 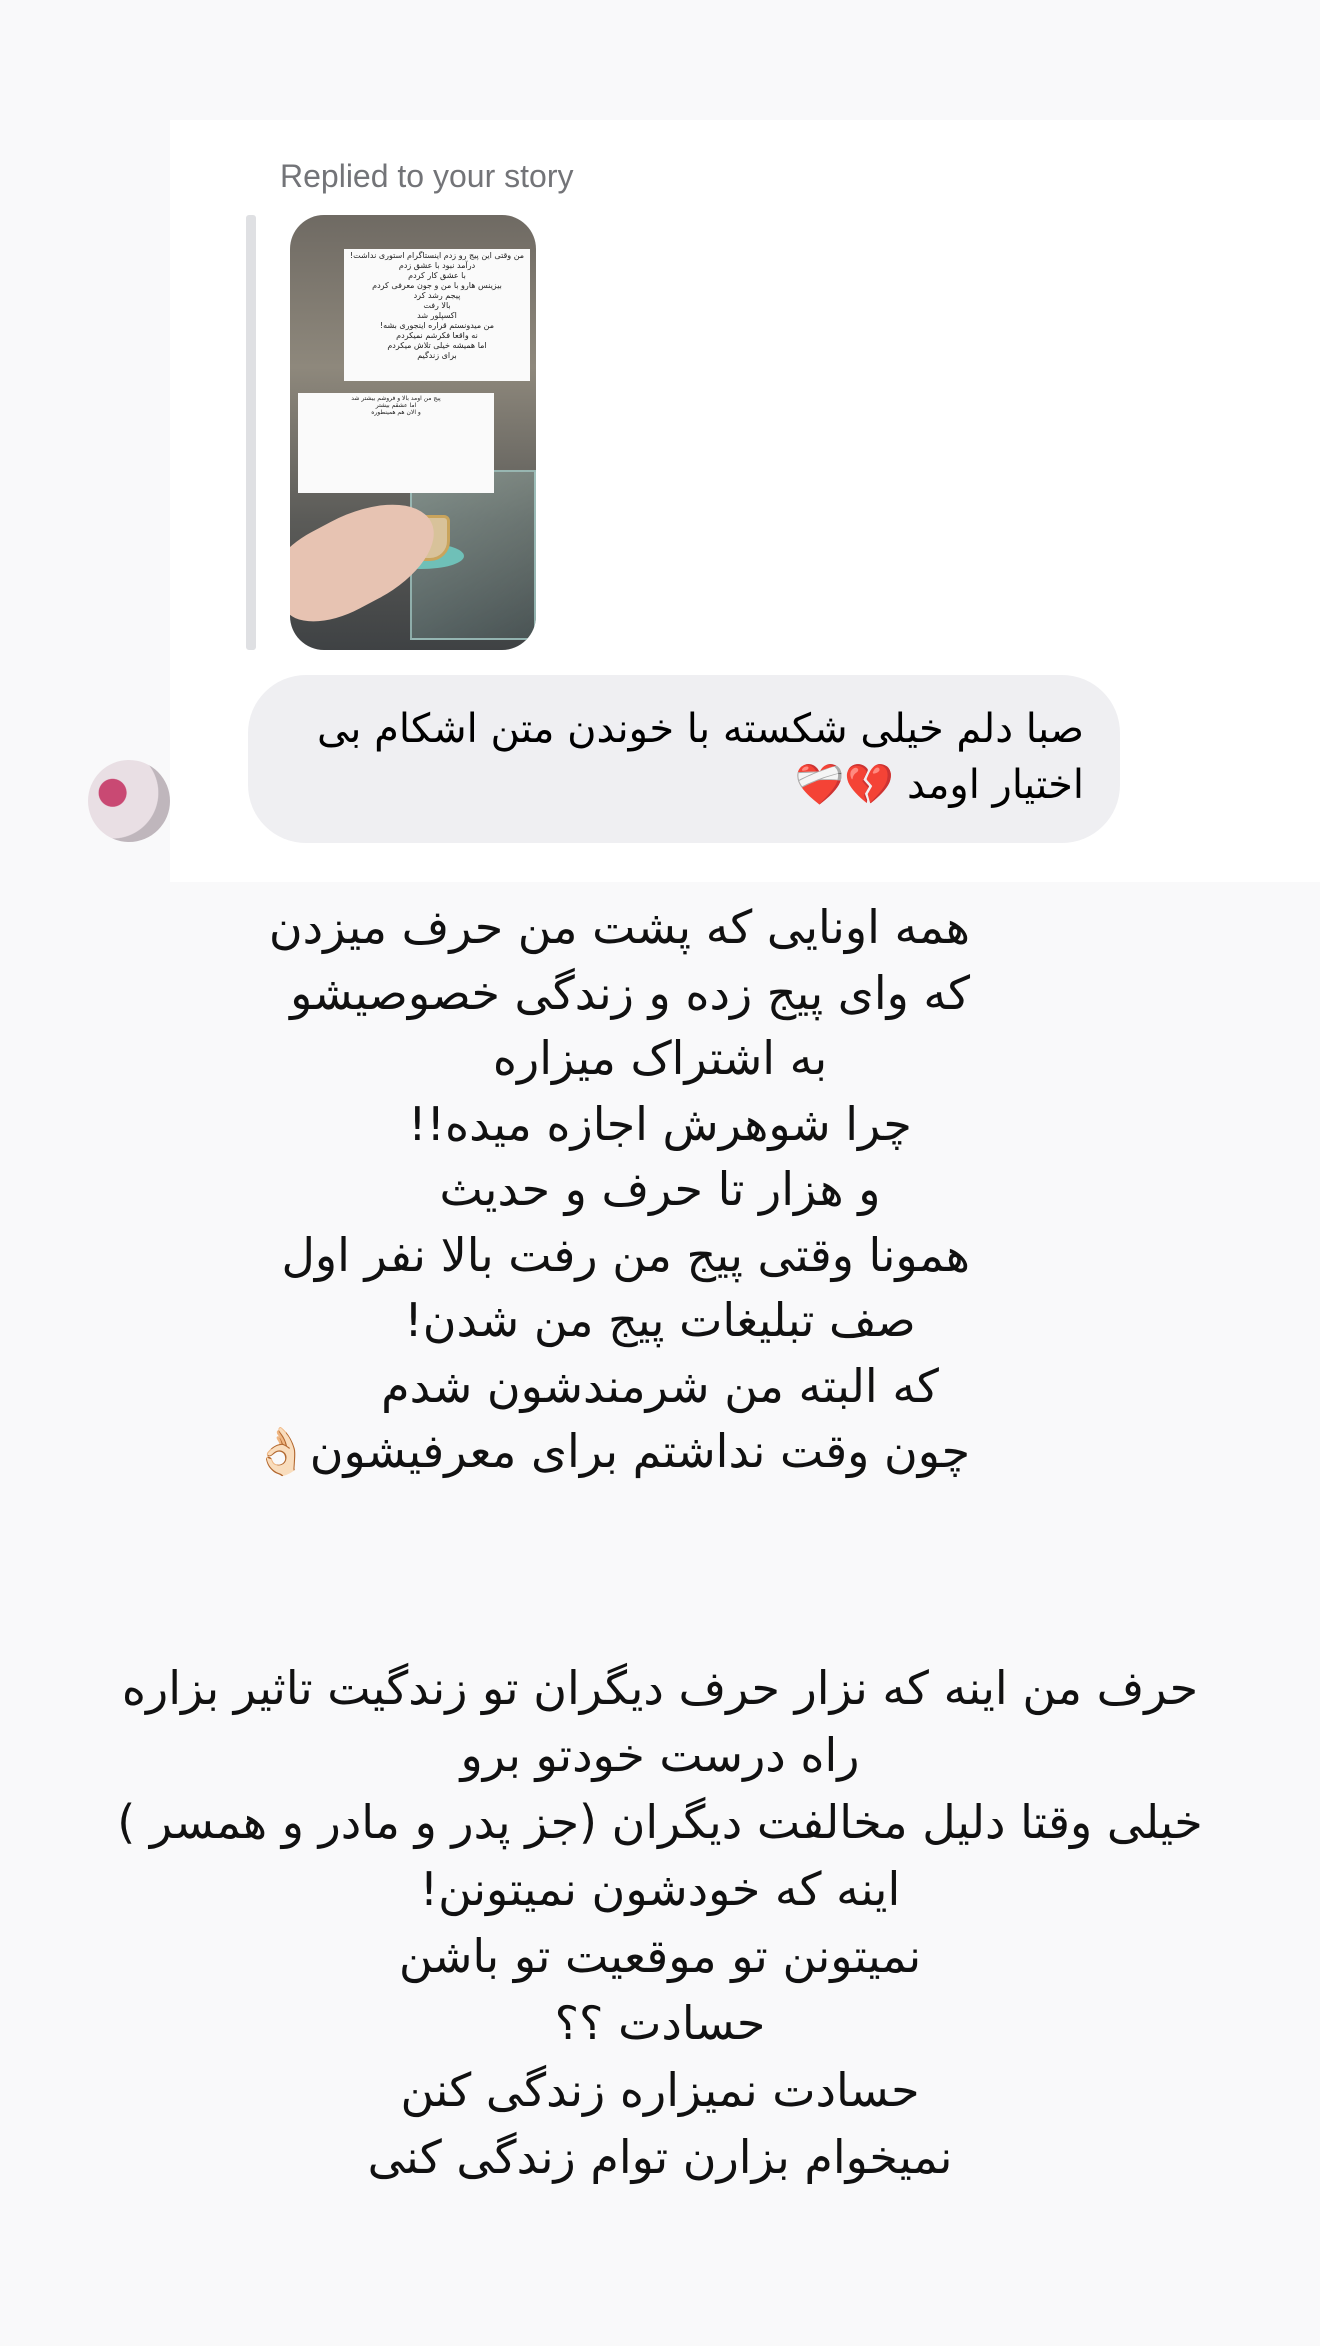 What do you see at coordinates (660, 1320) in the screenshot?
I see `story-text-line: صف تبلیغات پیج من شدن!` at bounding box center [660, 1320].